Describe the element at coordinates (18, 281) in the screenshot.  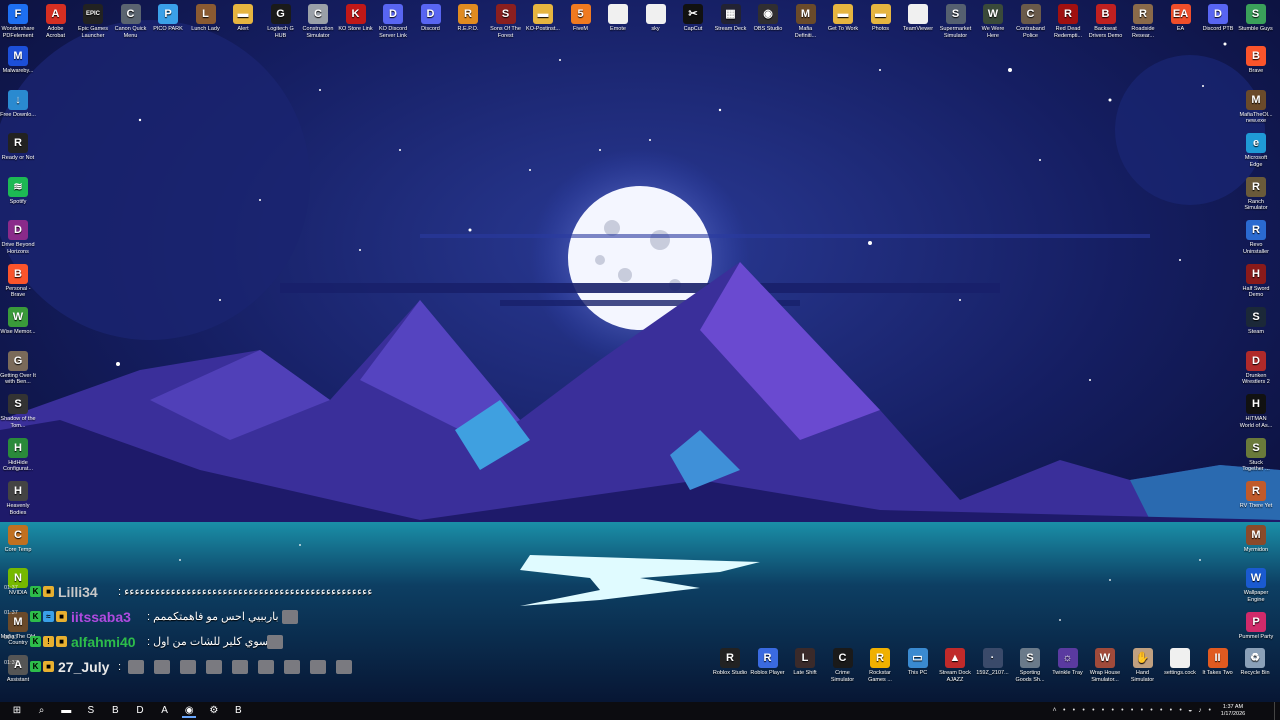
I see `desktop-shortcut-personal-brave: B Personal - Brave` at that location.